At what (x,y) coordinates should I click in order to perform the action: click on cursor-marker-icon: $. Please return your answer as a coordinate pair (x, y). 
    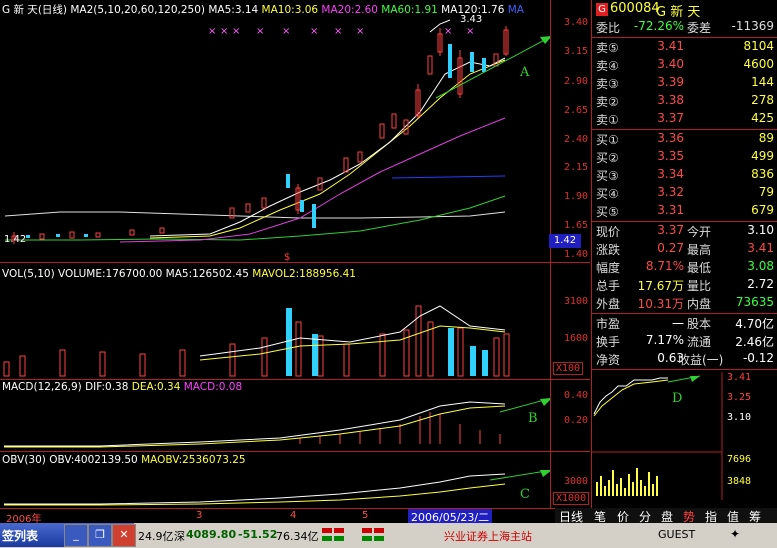
    Looking at the image, I should click on (287, 257).